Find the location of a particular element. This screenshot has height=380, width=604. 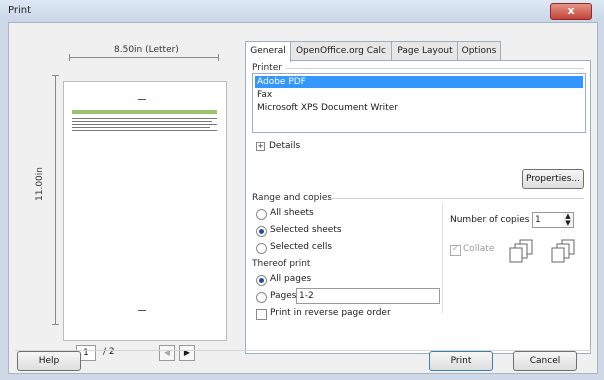

selected-sheets-label: Selected sheets is located at coordinates (306, 230).